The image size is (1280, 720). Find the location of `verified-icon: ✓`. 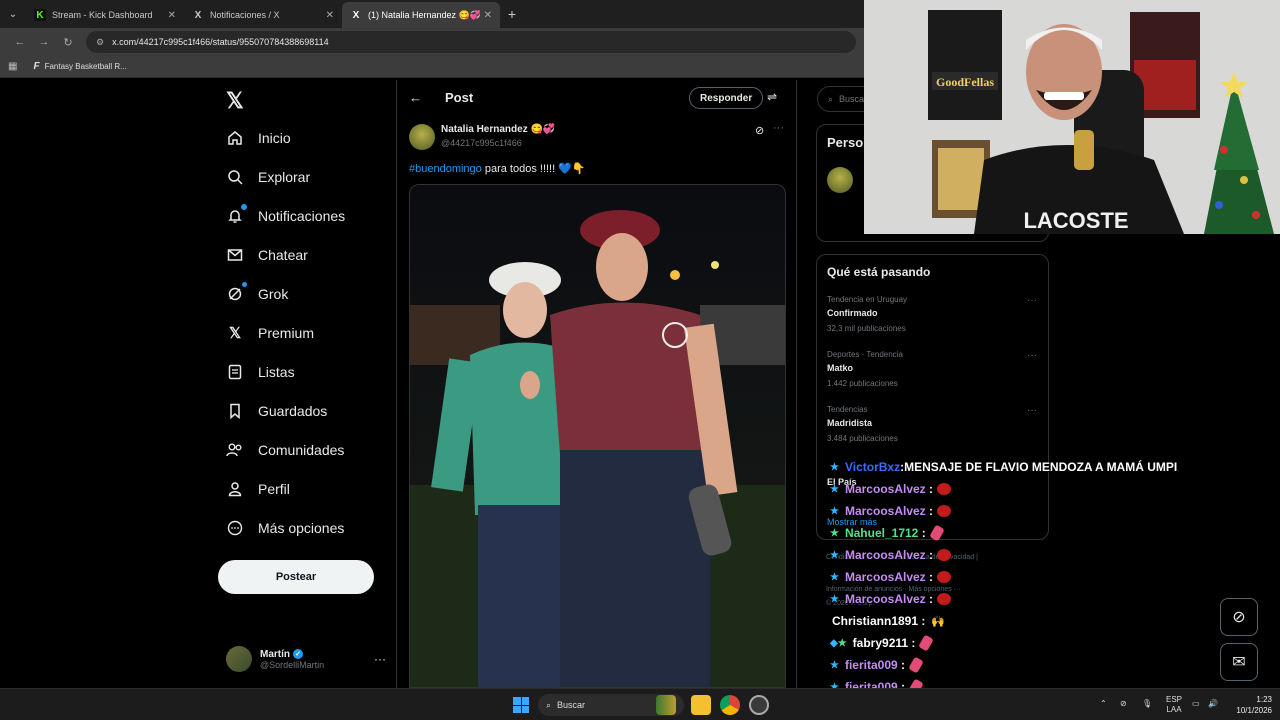

verified-icon: ✓ is located at coordinates (298, 654).